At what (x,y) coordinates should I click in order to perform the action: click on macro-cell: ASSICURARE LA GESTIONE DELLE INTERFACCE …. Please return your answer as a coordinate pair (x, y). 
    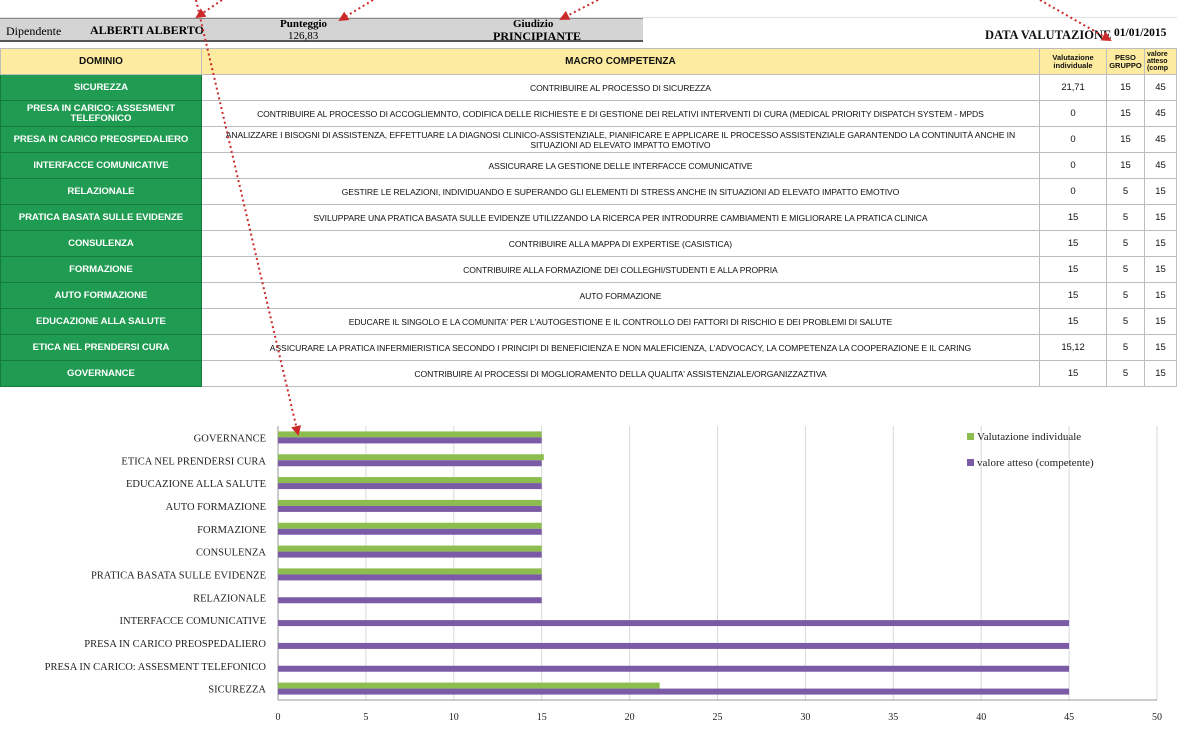
    Looking at the image, I should click on (620, 165).